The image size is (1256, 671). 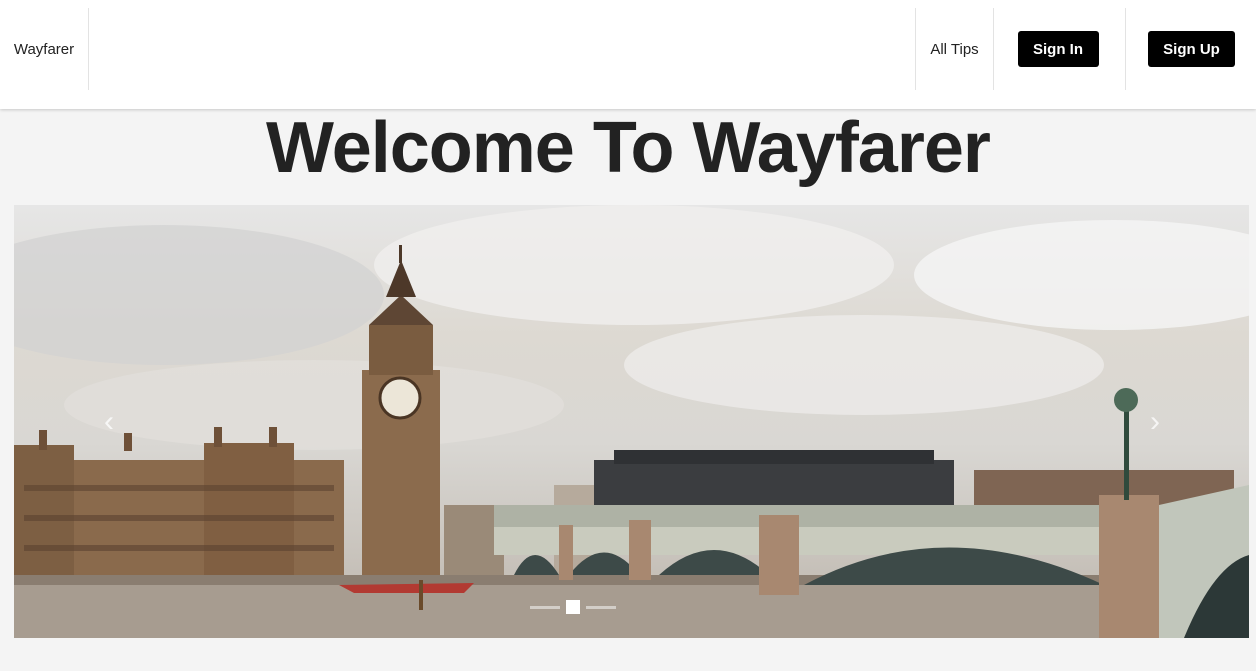 I want to click on sign-up-container: Sign Up, so click(x=1190, y=49).